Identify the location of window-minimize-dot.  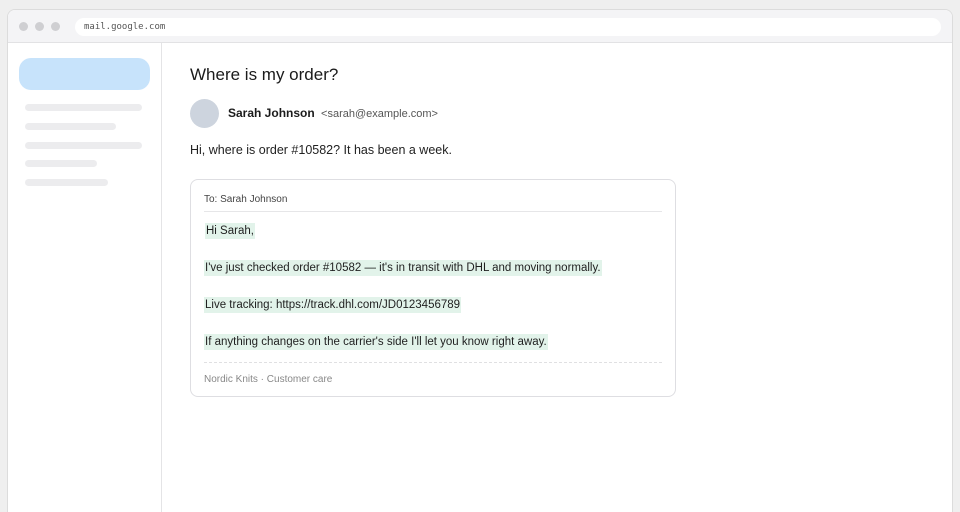
(39, 26).